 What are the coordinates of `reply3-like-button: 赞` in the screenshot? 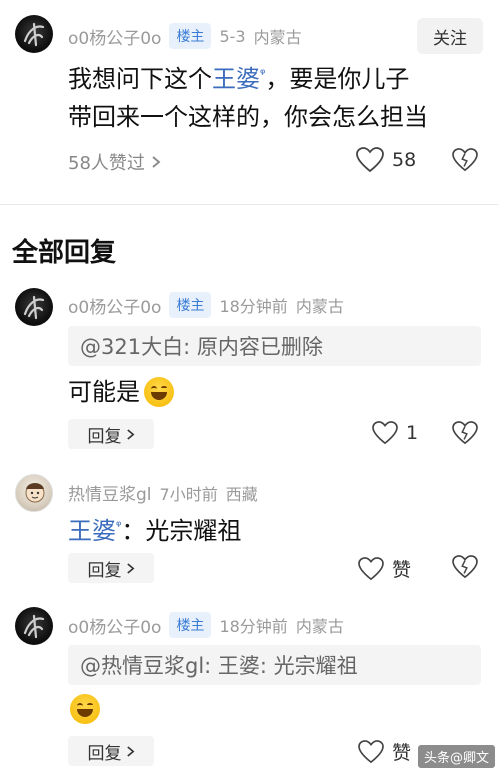 It's located at (384, 751).